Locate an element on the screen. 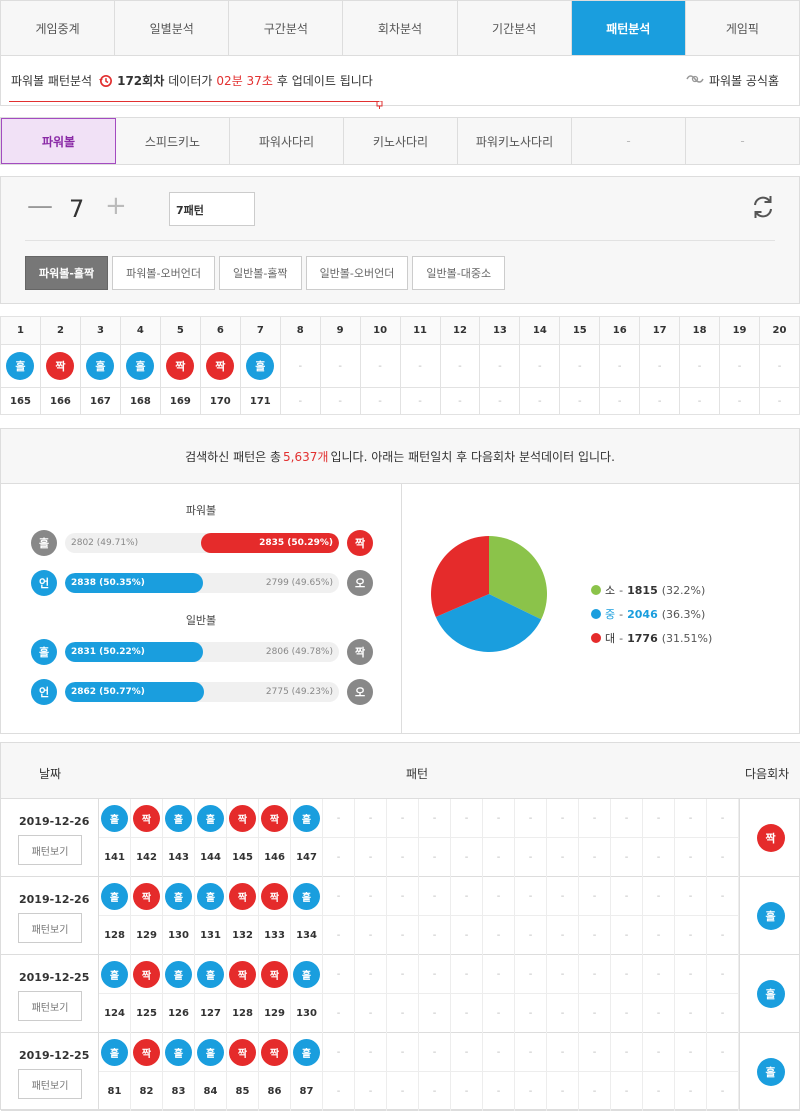  game-tab-2: 스피드키노 is located at coordinates (173, 141).